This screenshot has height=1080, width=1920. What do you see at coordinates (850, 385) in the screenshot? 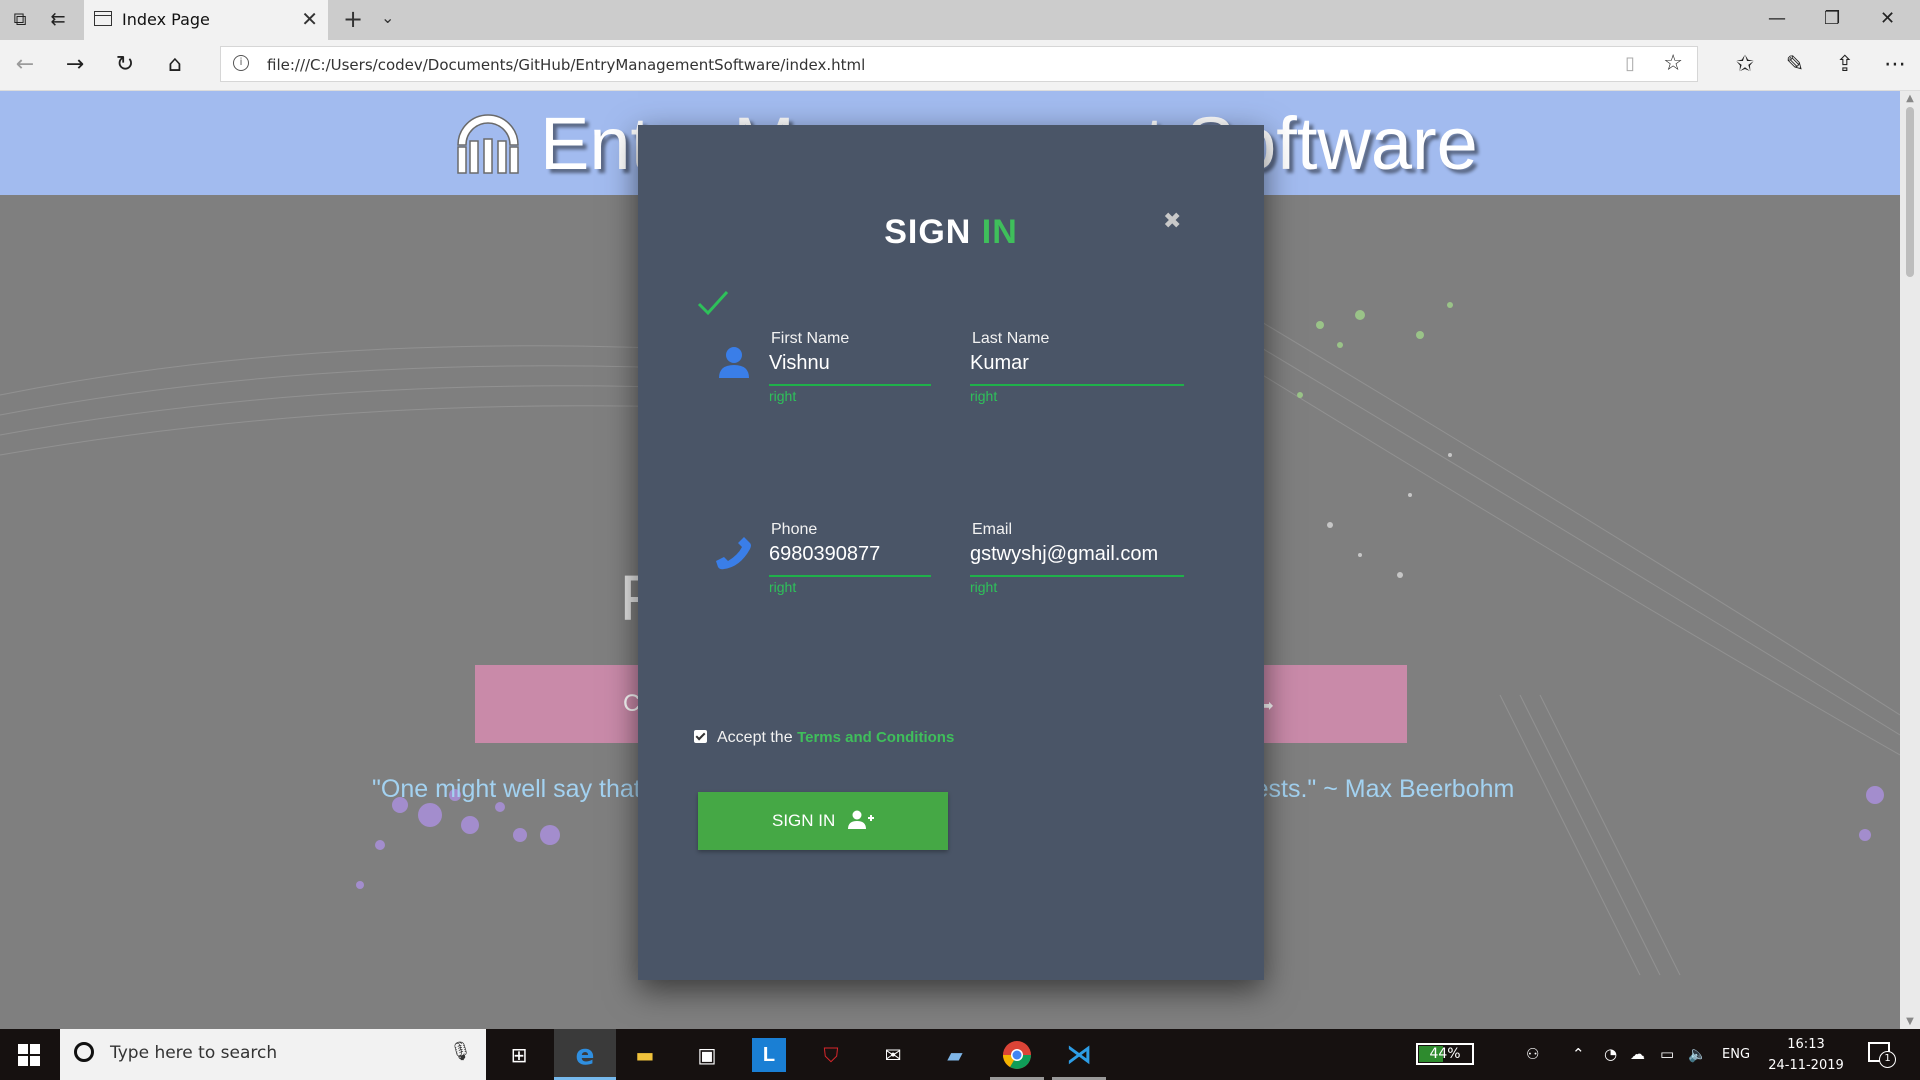
I see `first-name-underline` at bounding box center [850, 385].